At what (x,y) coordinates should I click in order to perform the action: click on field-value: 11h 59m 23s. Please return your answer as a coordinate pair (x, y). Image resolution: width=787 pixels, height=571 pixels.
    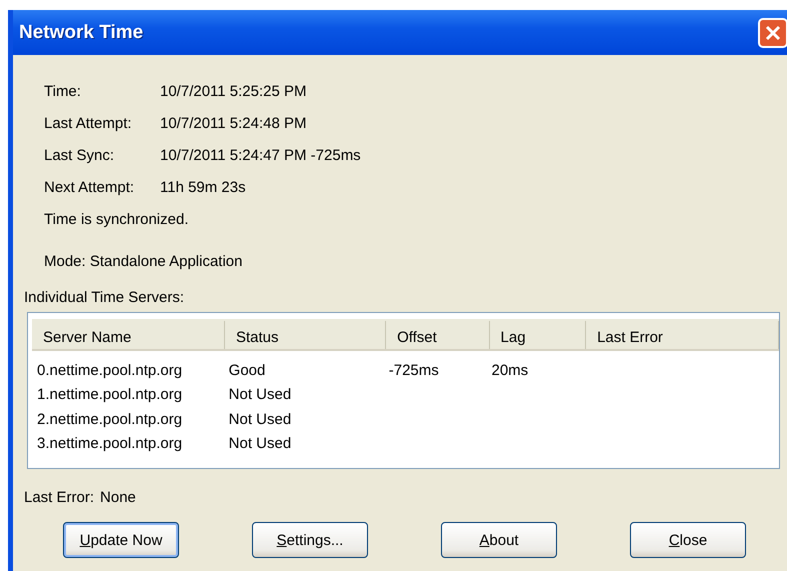
    Looking at the image, I should click on (203, 187).